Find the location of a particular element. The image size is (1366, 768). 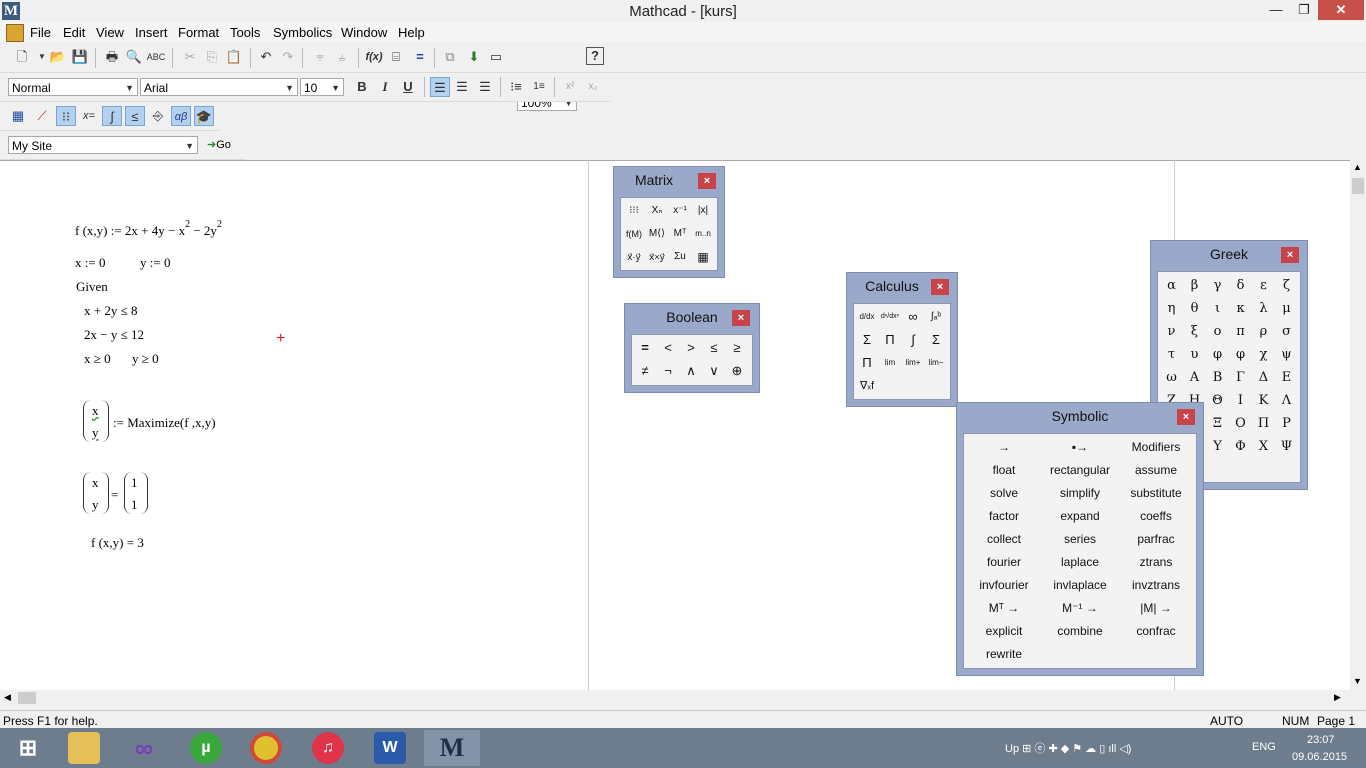

bool-and-icon: ∧ is located at coordinates (691, 371).